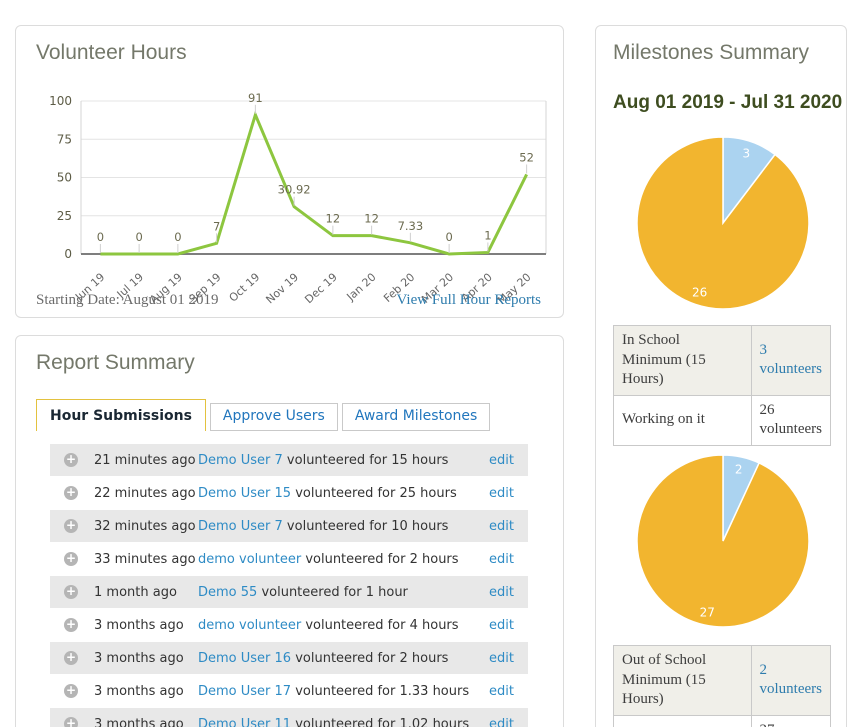  I want to click on svg-text: 30.92, so click(294, 190).